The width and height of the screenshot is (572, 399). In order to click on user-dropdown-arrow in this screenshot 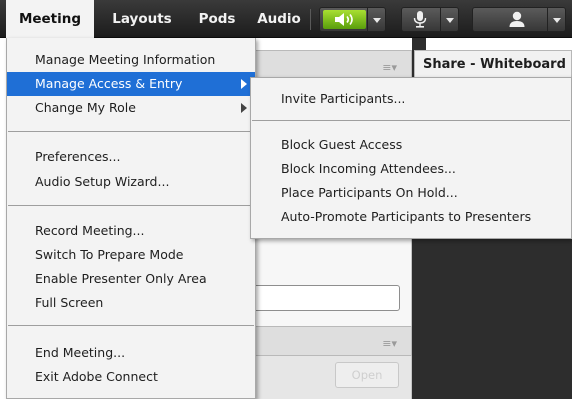, I will do `click(556, 19)`.